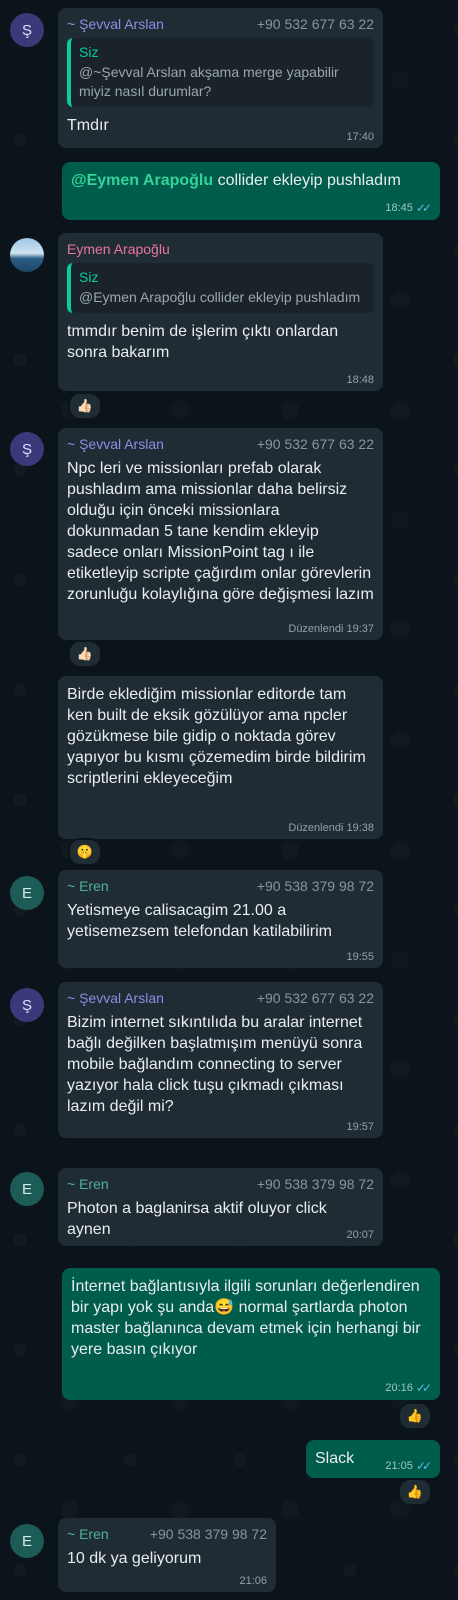  I want to click on message-time: 18:48, so click(360, 380).